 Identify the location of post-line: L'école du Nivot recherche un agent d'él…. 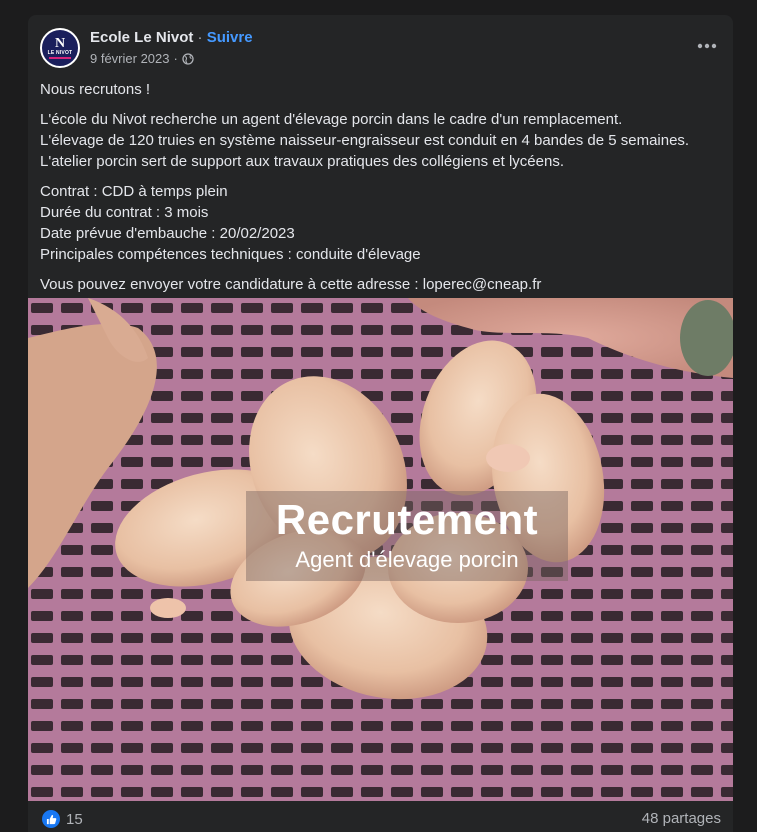
(331, 119).